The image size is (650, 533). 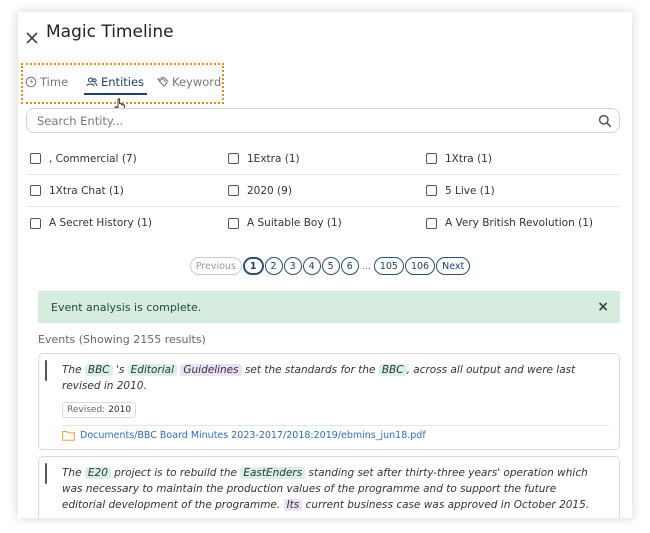 What do you see at coordinates (293, 505) in the screenshot?
I see `entity-tag: Its` at bounding box center [293, 505].